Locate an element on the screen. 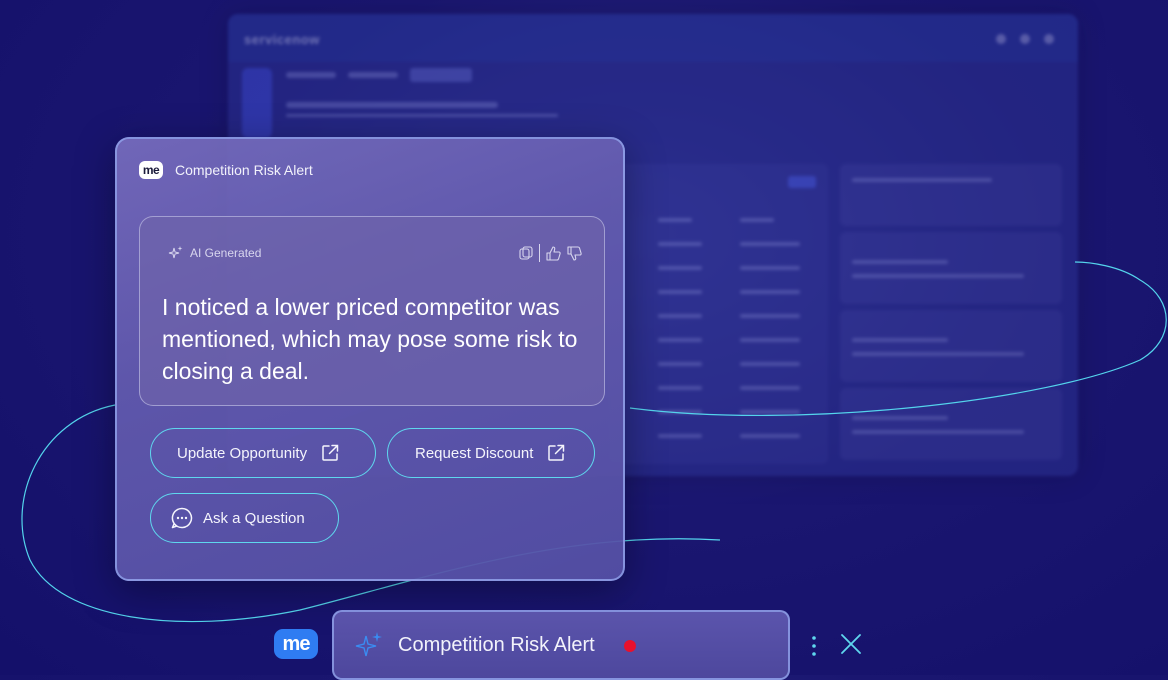 This screenshot has height=680, width=1168. copy-icon is located at coordinates (525, 253).